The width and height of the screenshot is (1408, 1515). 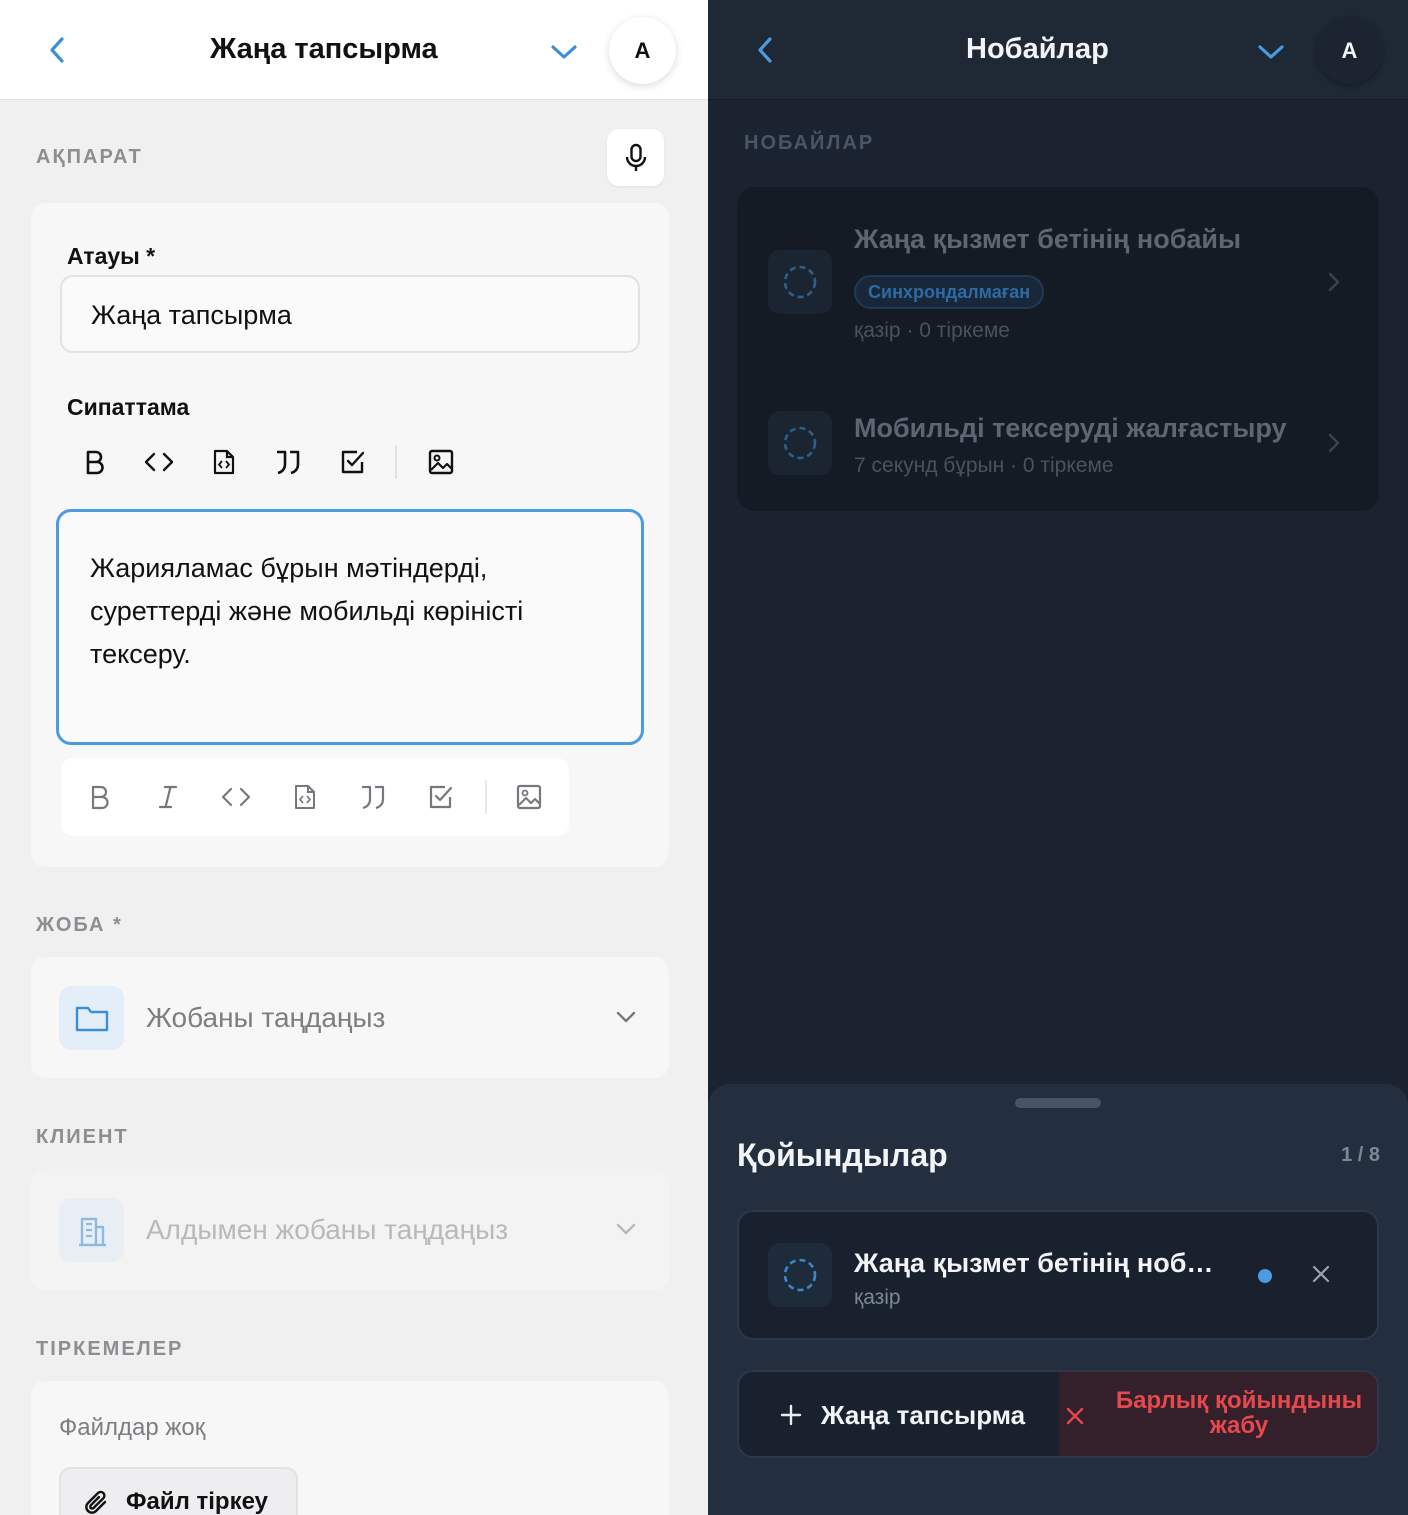 What do you see at coordinates (1048, 239) in the screenshot?
I see `draft-title: Жаңа қызмет бетінің нобайы` at bounding box center [1048, 239].